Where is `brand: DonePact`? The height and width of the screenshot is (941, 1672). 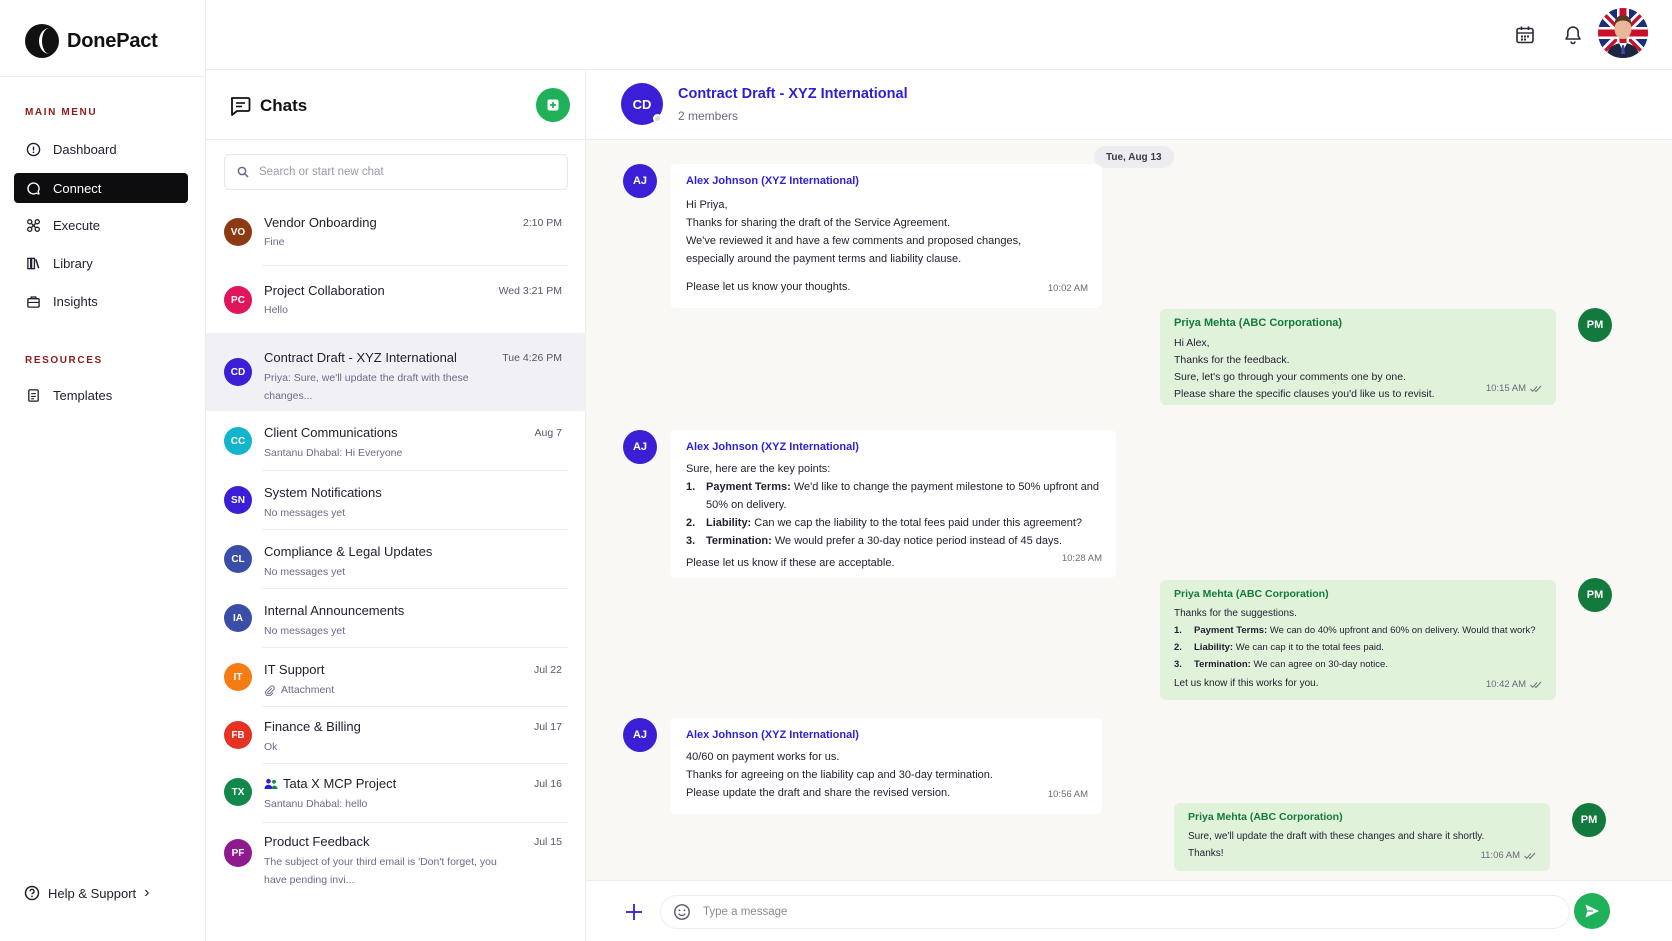 brand: DonePact is located at coordinates (91, 41).